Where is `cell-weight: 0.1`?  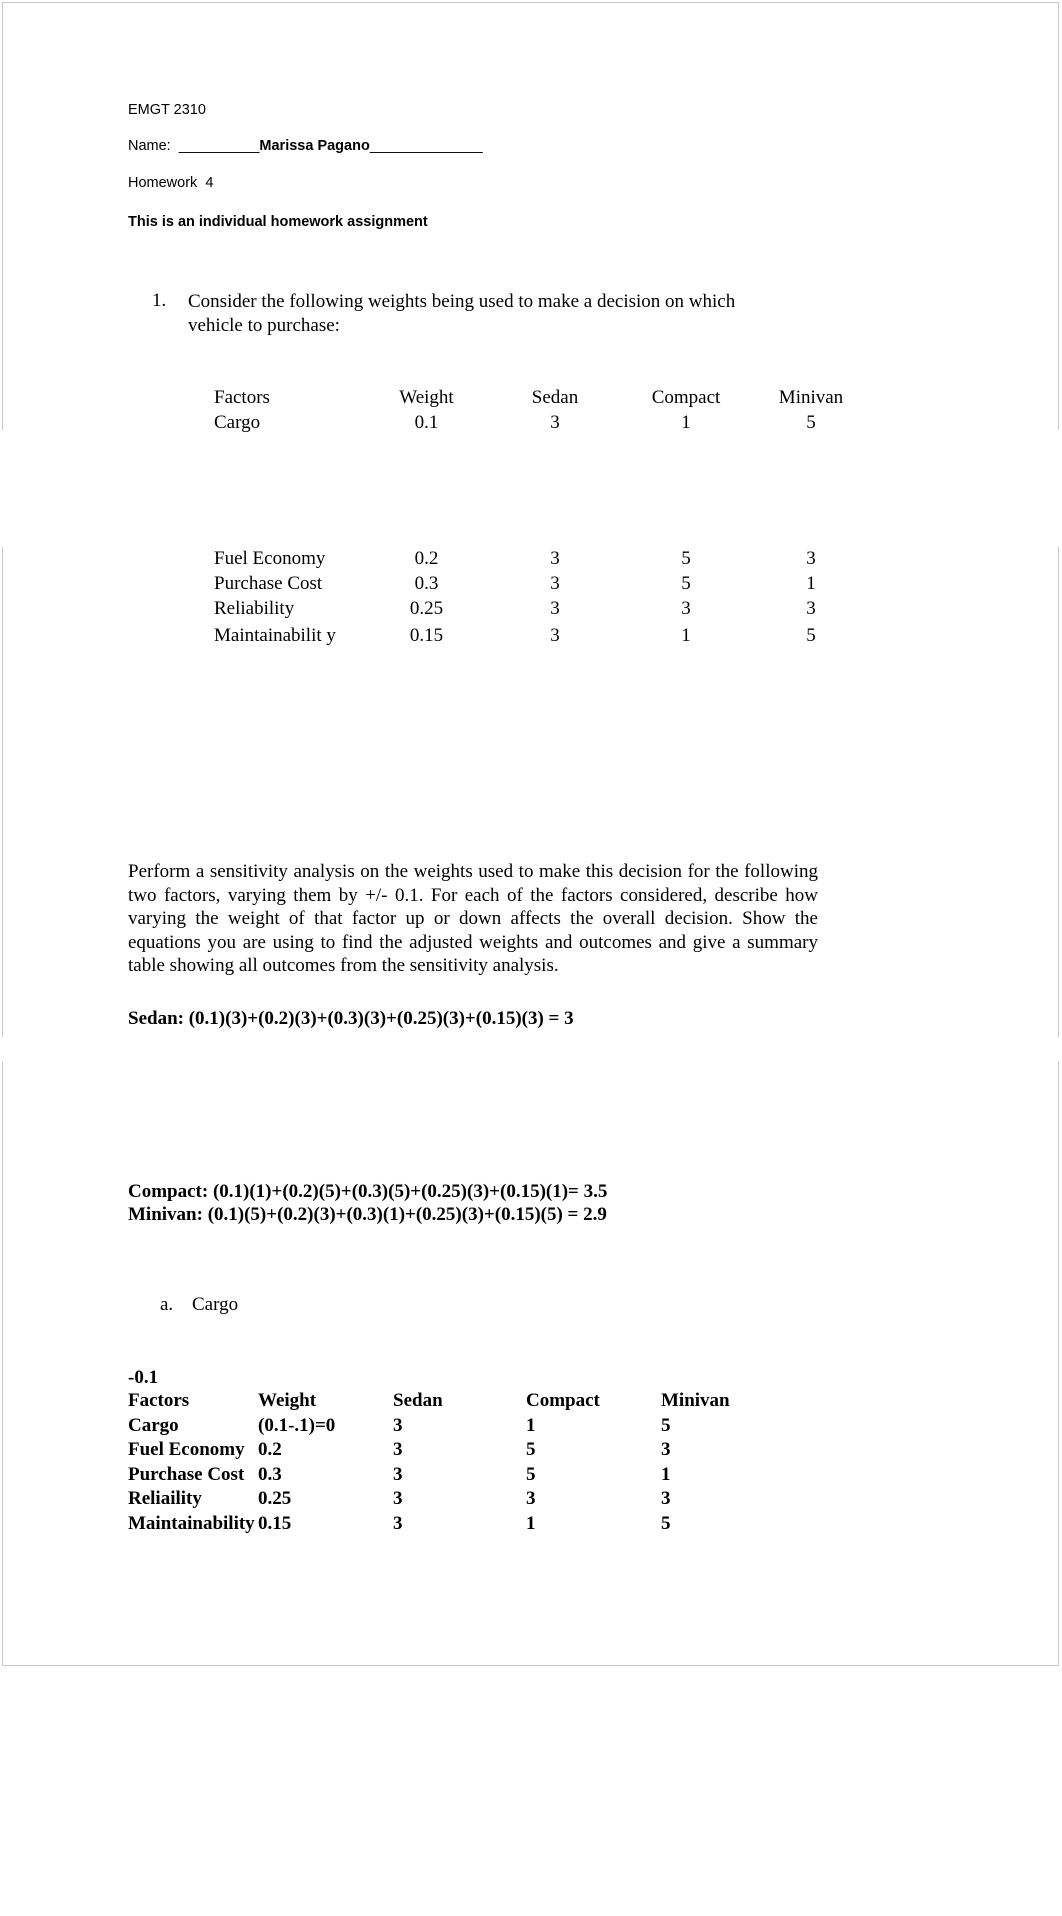
cell-weight: 0.1 is located at coordinates (426, 422).